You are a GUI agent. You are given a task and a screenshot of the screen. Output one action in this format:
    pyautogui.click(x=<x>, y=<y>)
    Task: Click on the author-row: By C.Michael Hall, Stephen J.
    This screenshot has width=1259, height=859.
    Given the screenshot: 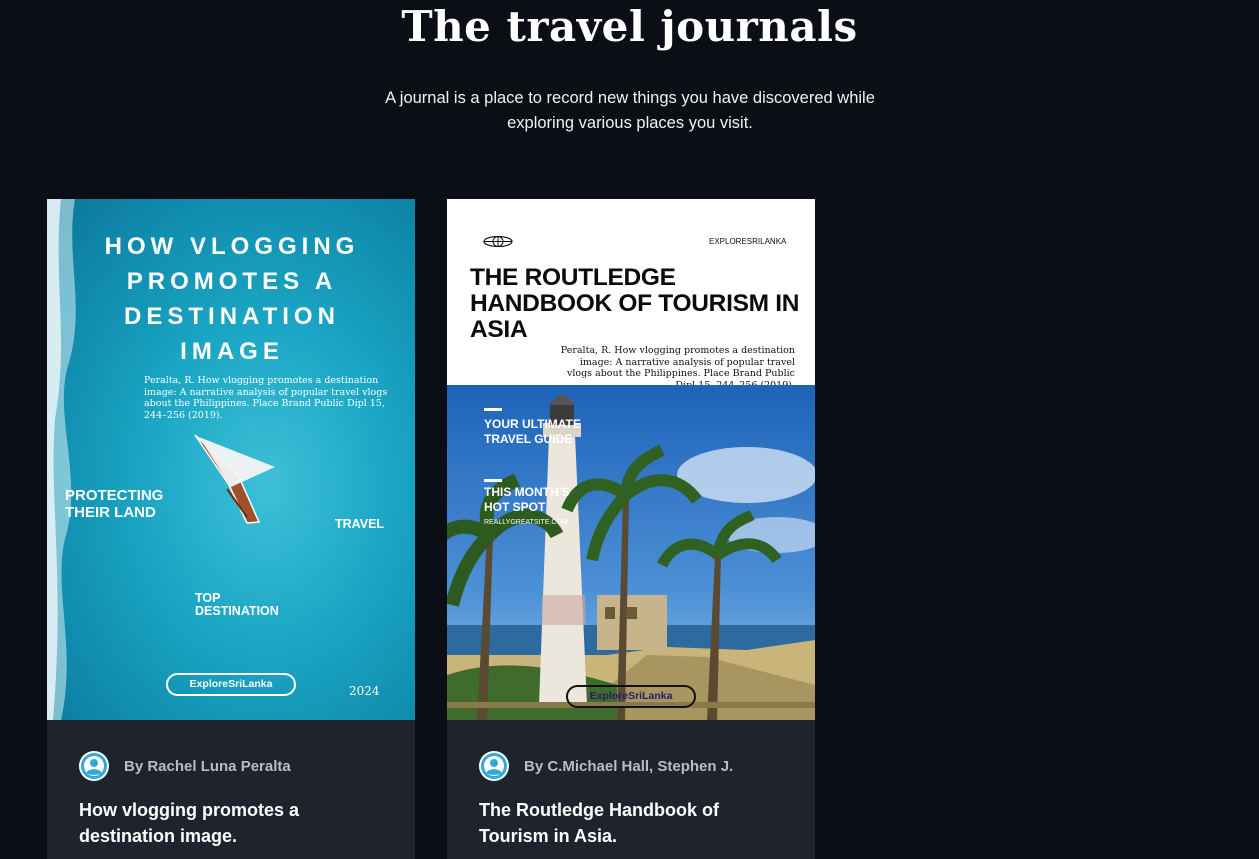 What is the action you would take?
    pyautogui.click(x=606, y=766)
    